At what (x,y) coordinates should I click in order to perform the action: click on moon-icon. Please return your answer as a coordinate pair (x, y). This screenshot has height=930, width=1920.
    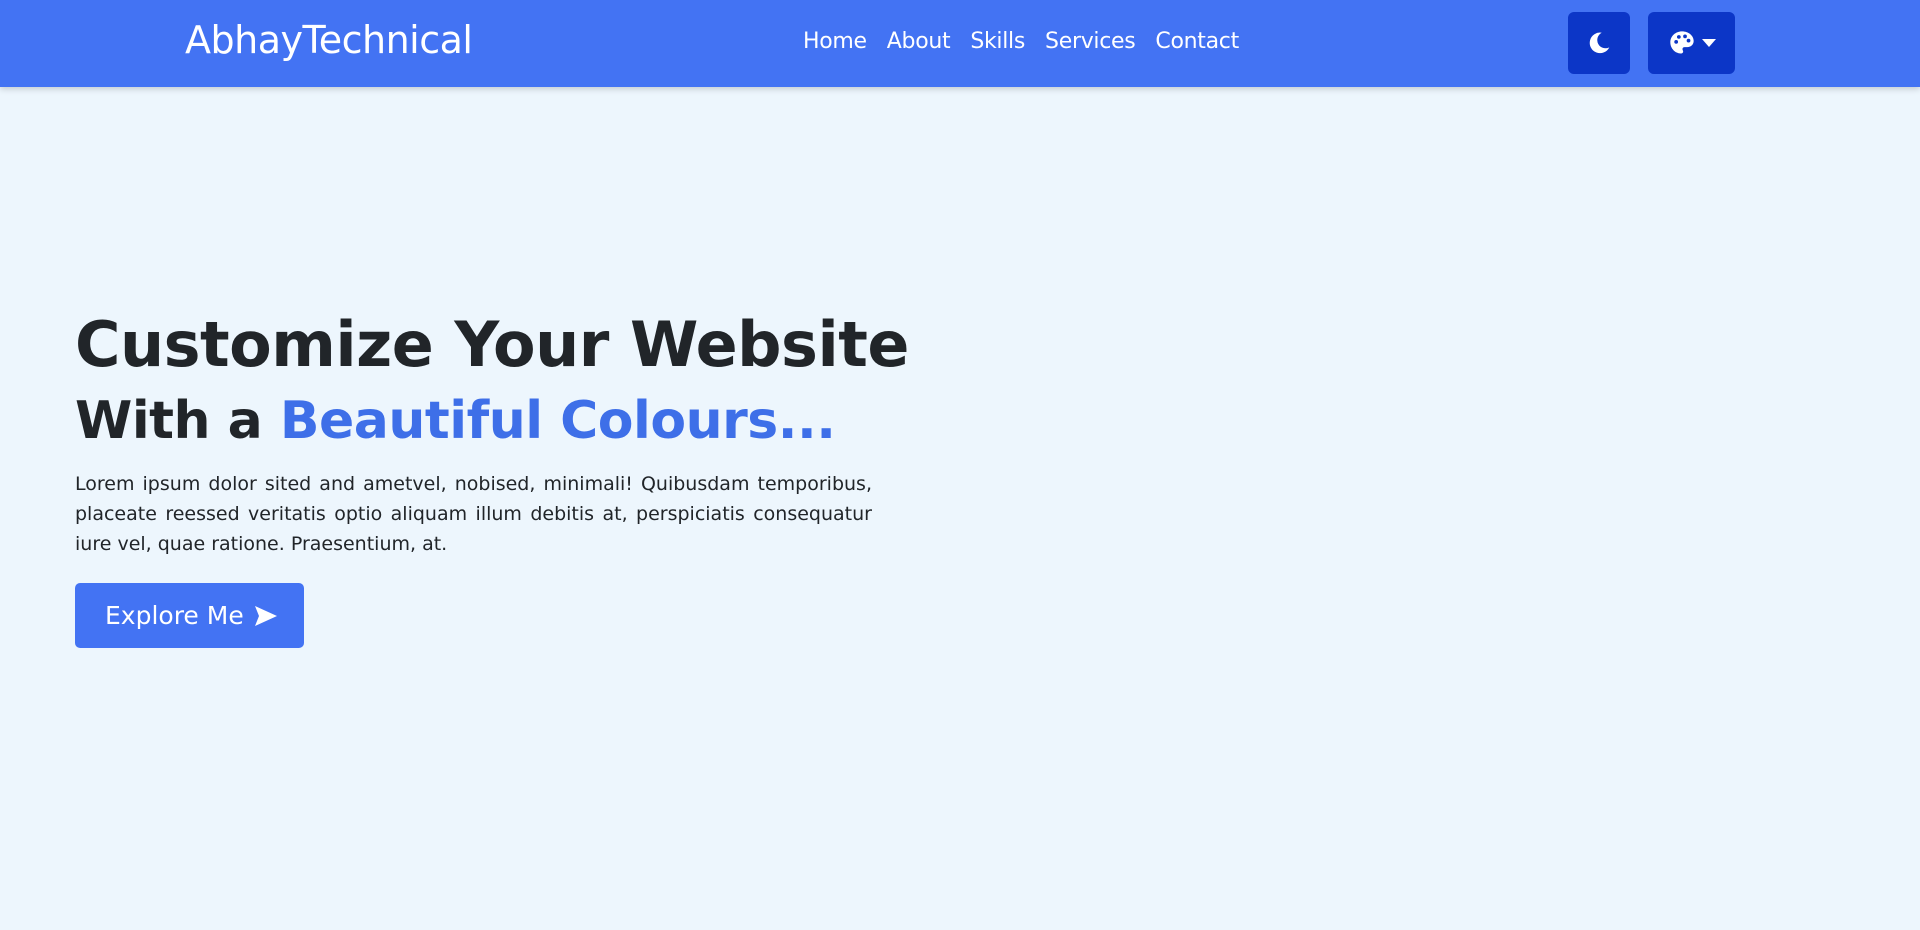
    Looking at the image, I should click on (1599, 43).